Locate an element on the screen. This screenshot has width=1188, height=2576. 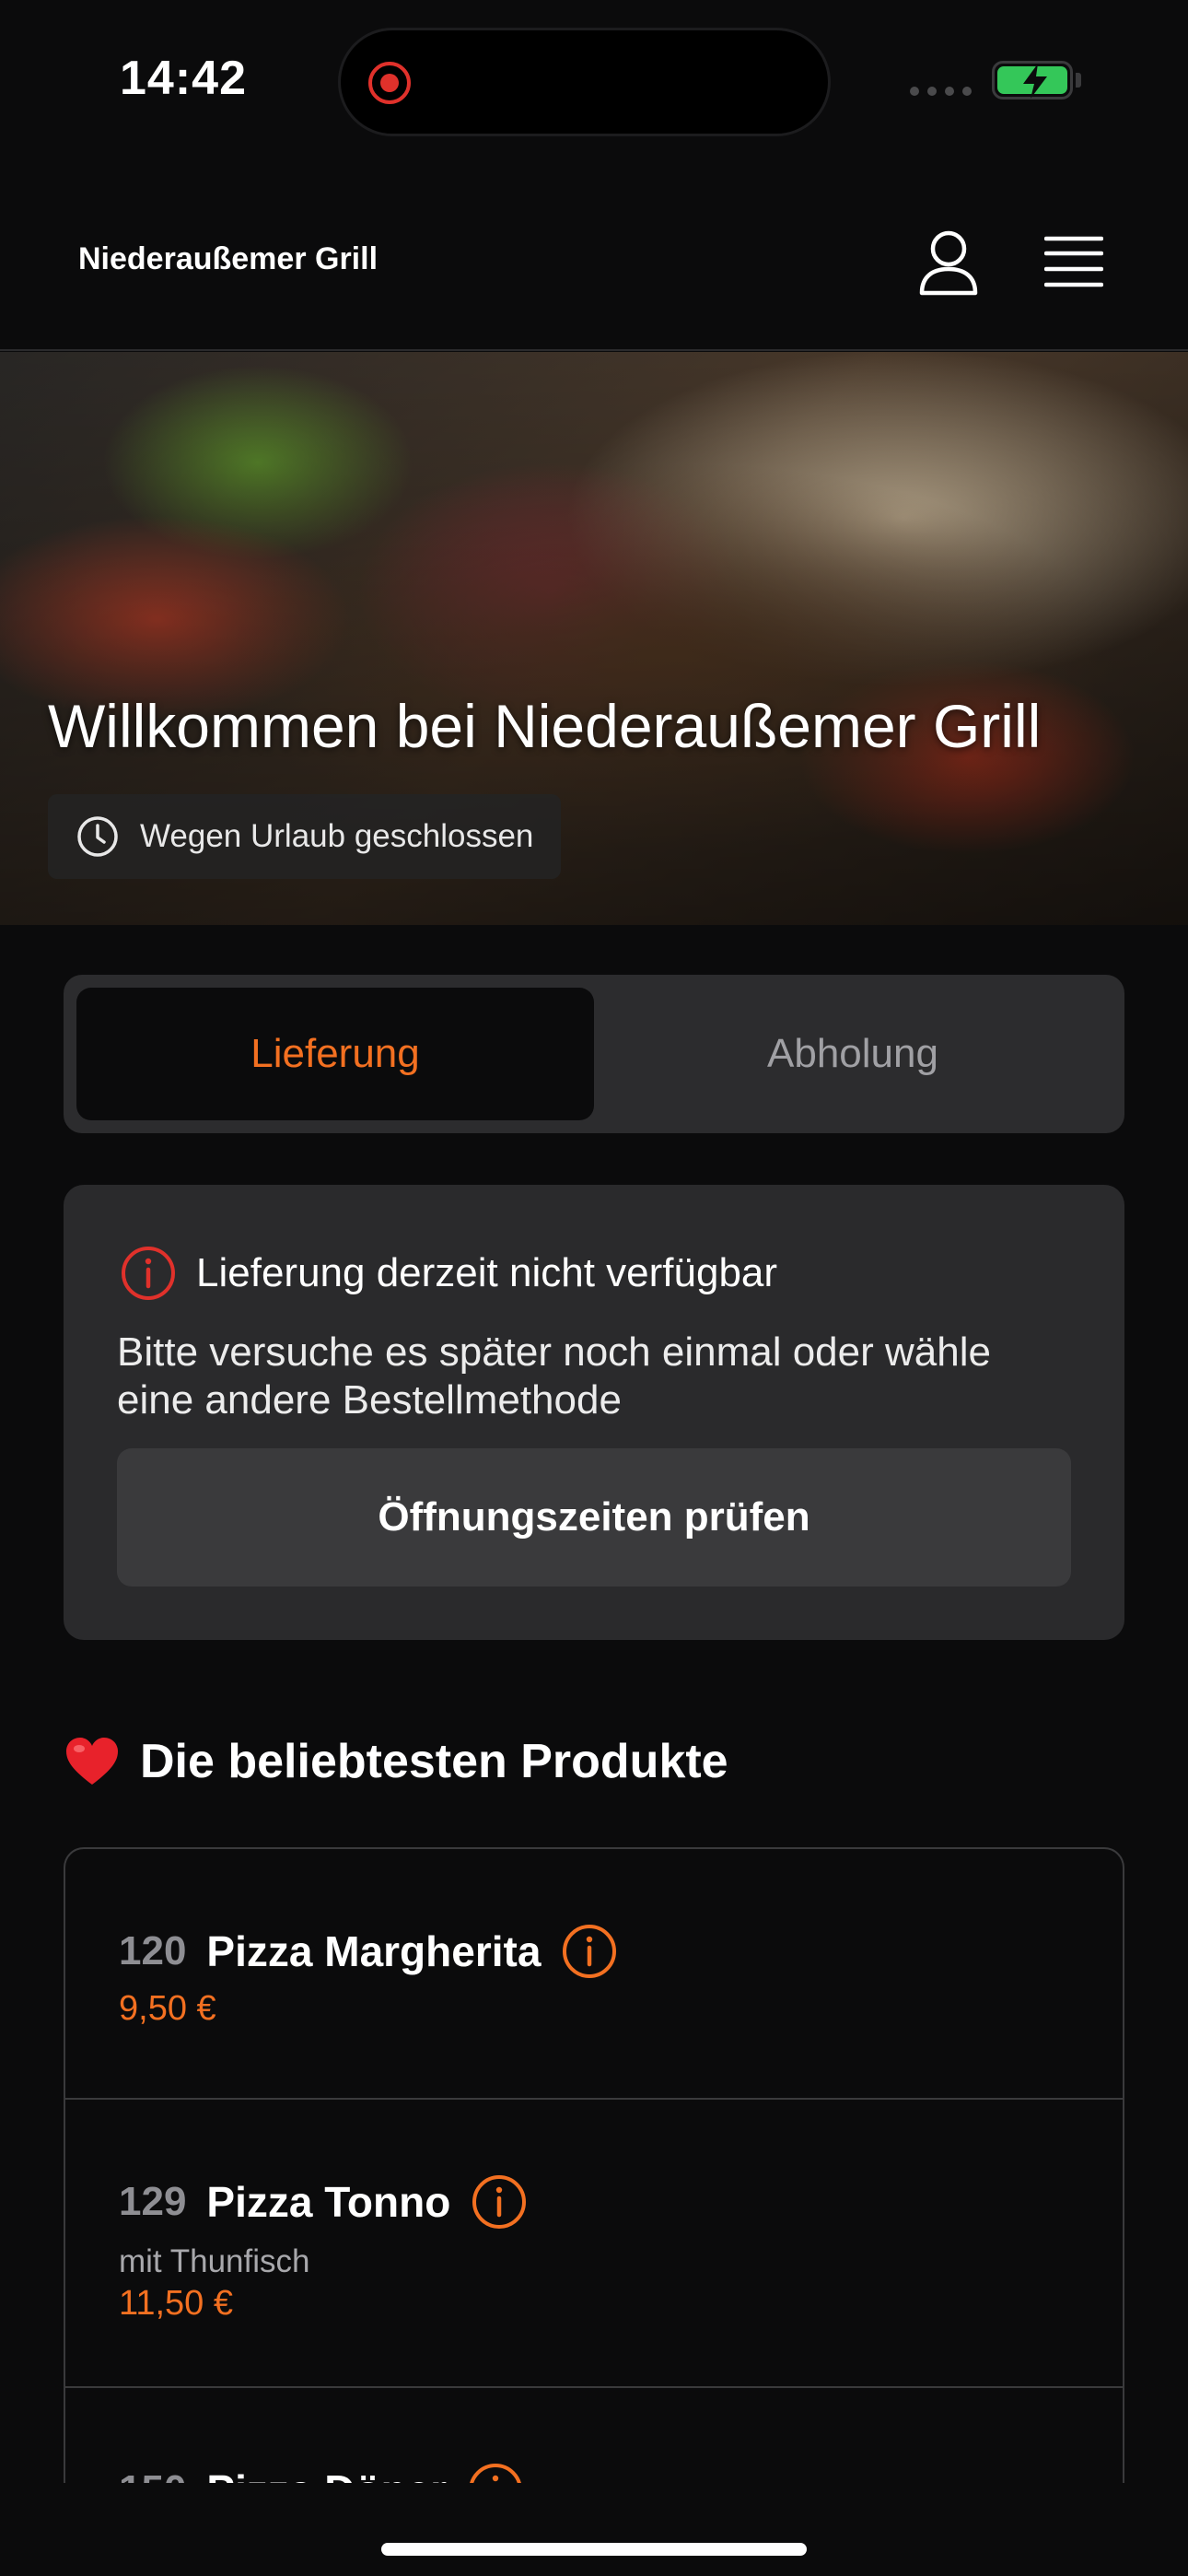
status-time: 14:42 is located at coordinates (183, 78).